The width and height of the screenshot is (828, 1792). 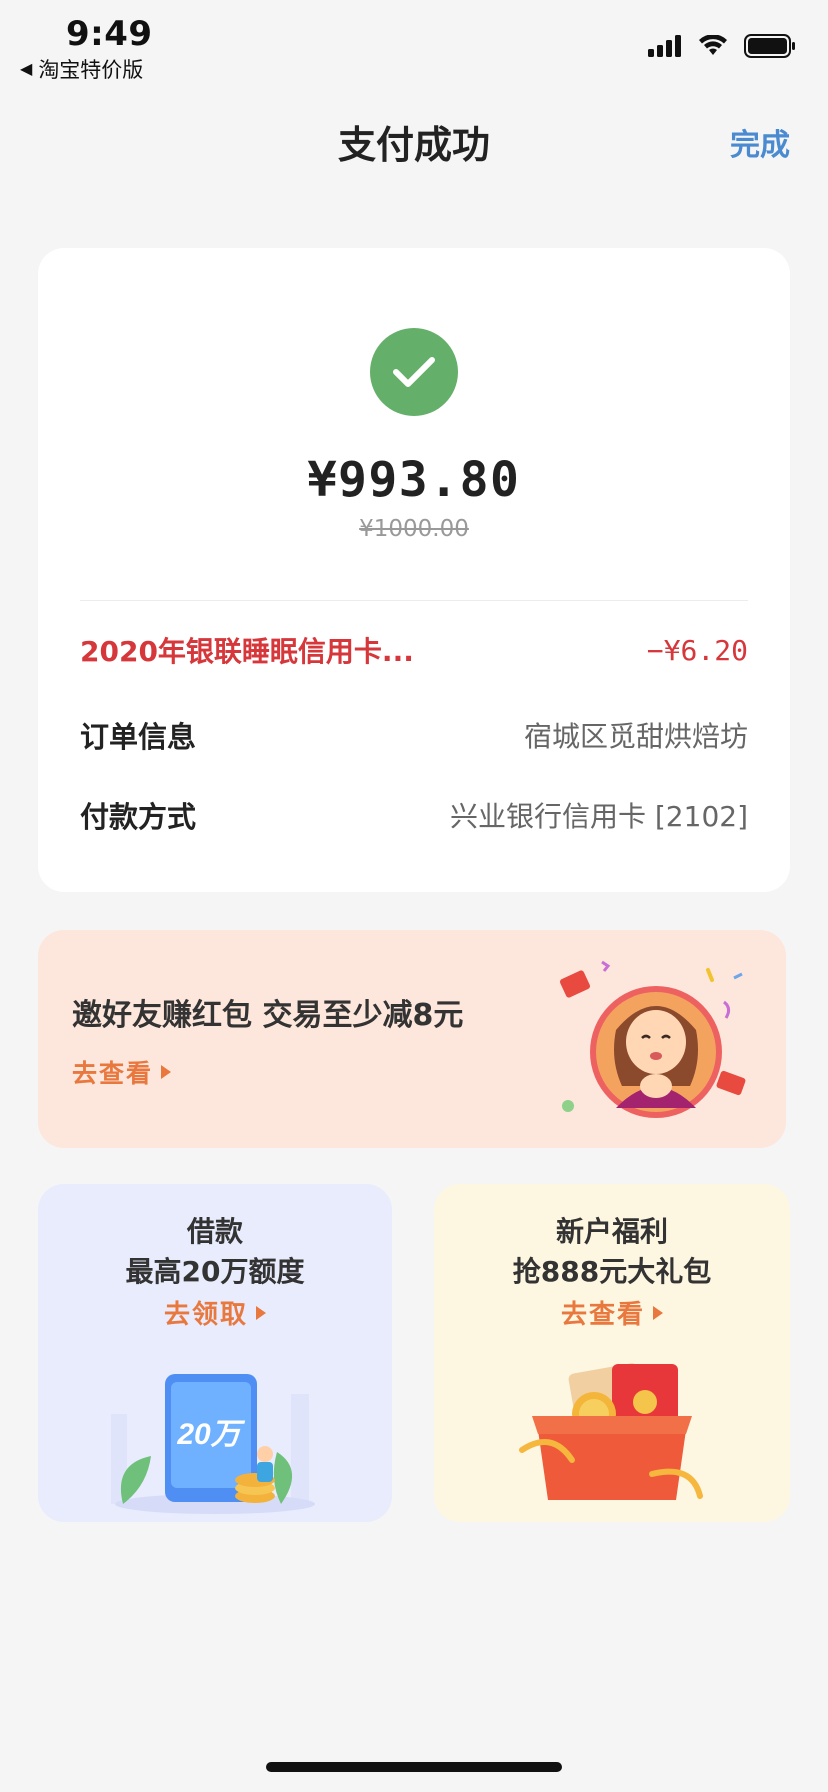 What do you see at coordinates (760, 142) in the screenshot?
I see `done-button: 完成` at bounding box center [760, 142].